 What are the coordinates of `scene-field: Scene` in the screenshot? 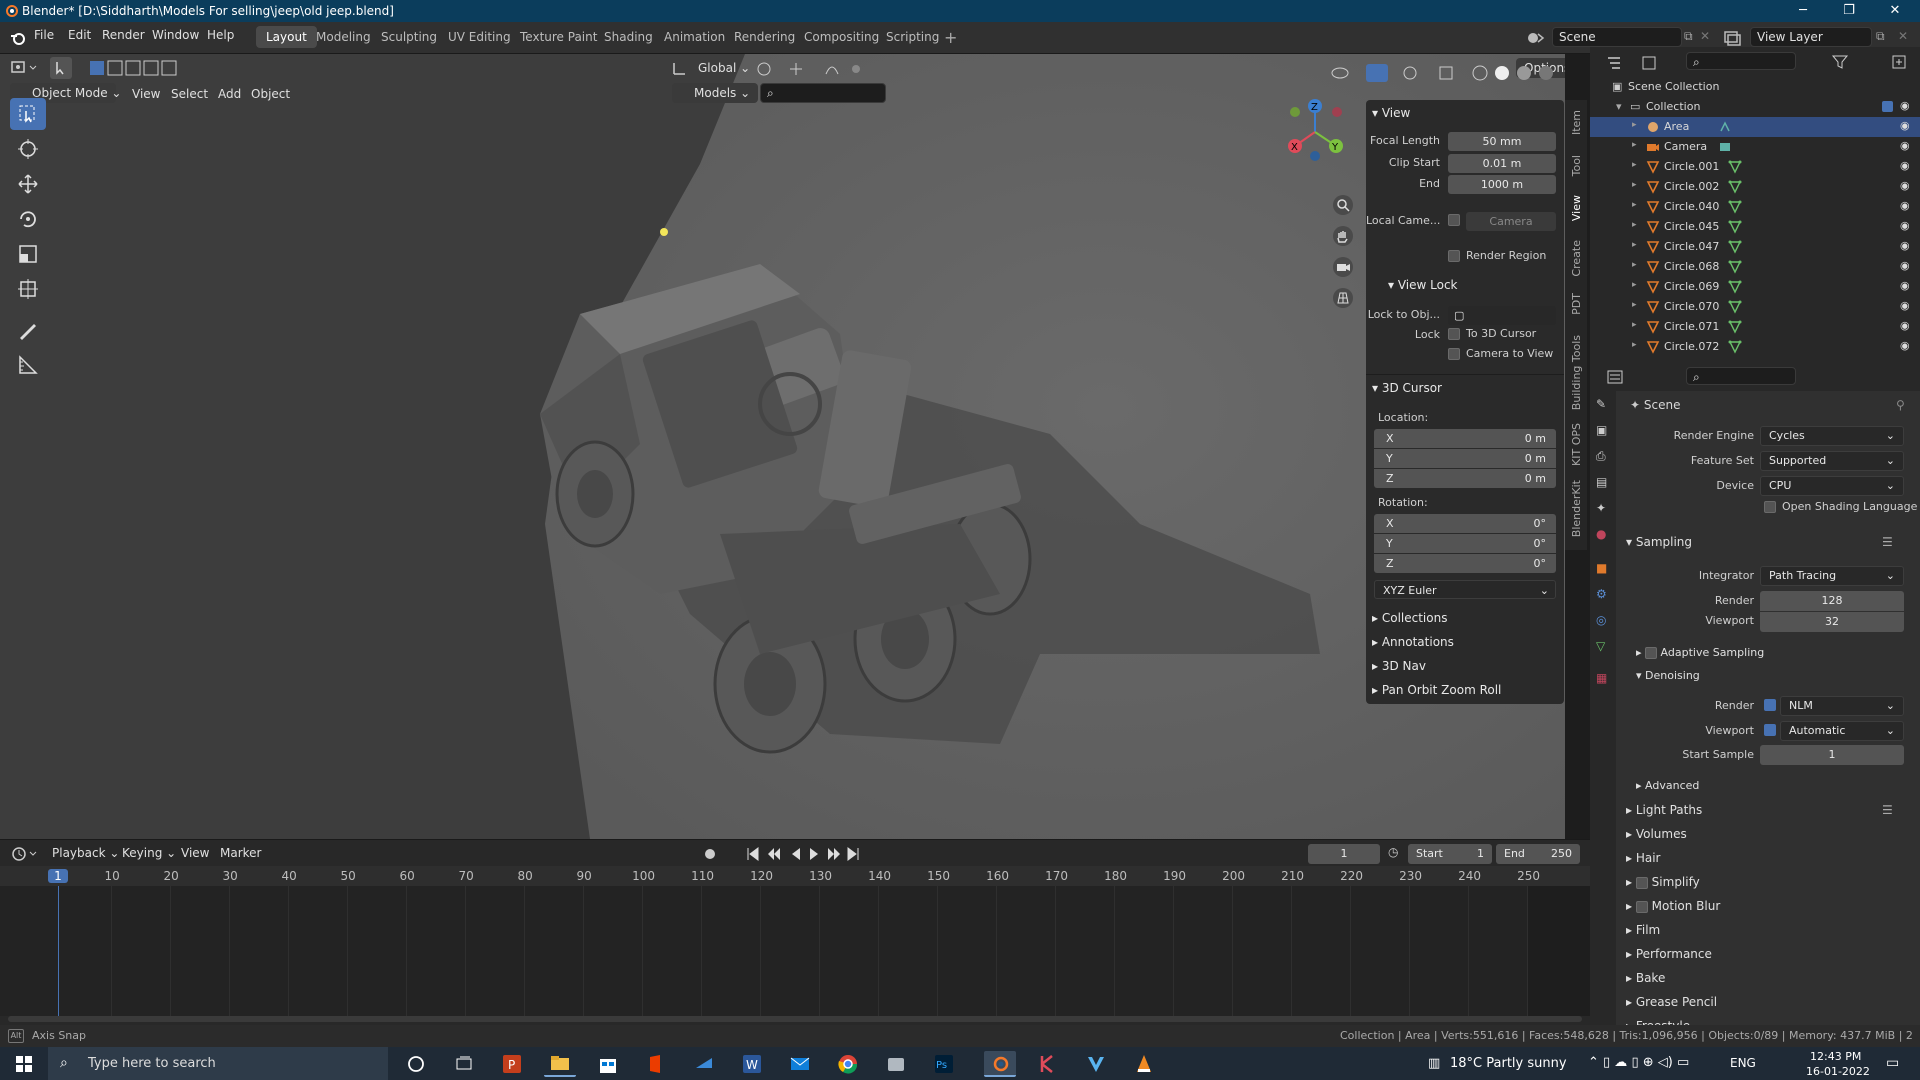 It's located at (1617, 37).